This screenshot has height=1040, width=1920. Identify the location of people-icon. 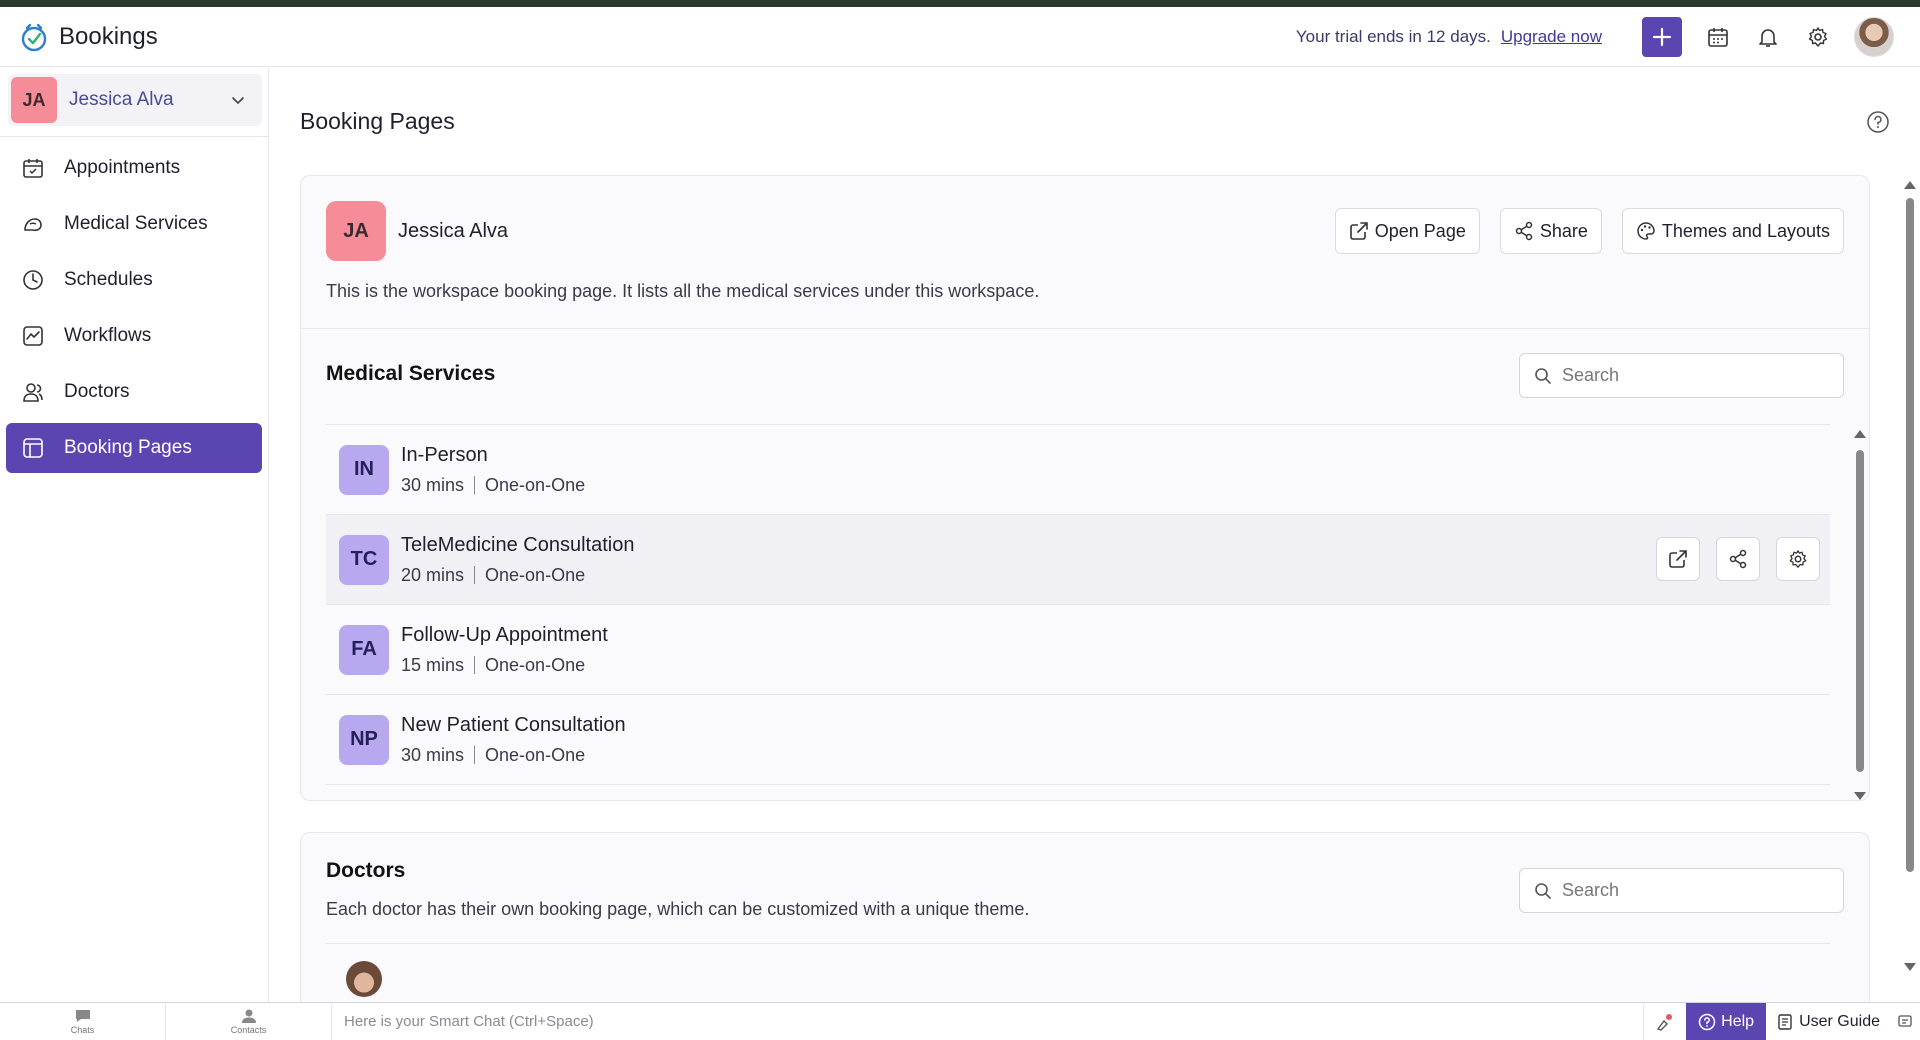
(33, 392).